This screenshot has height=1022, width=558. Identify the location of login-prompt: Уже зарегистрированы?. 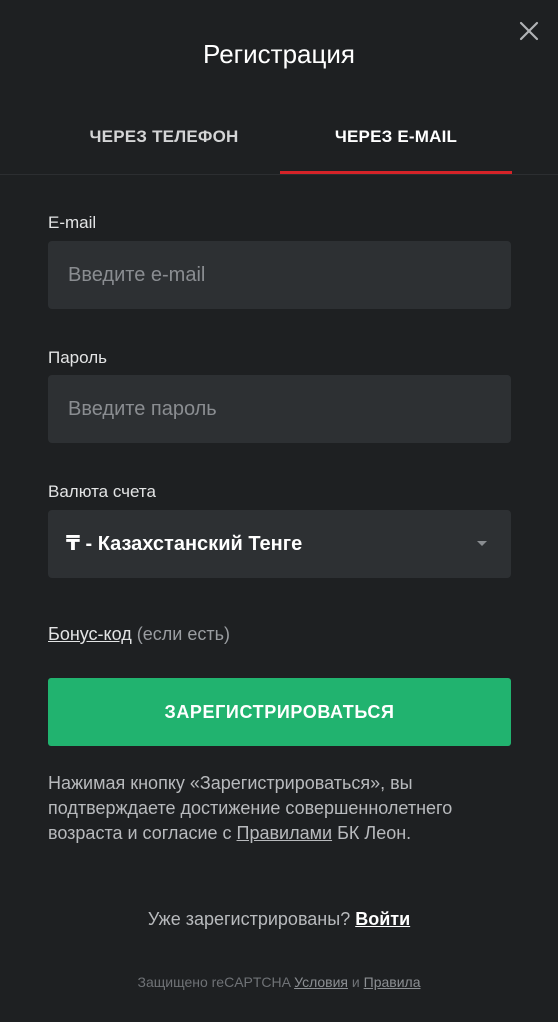
(249, 919).